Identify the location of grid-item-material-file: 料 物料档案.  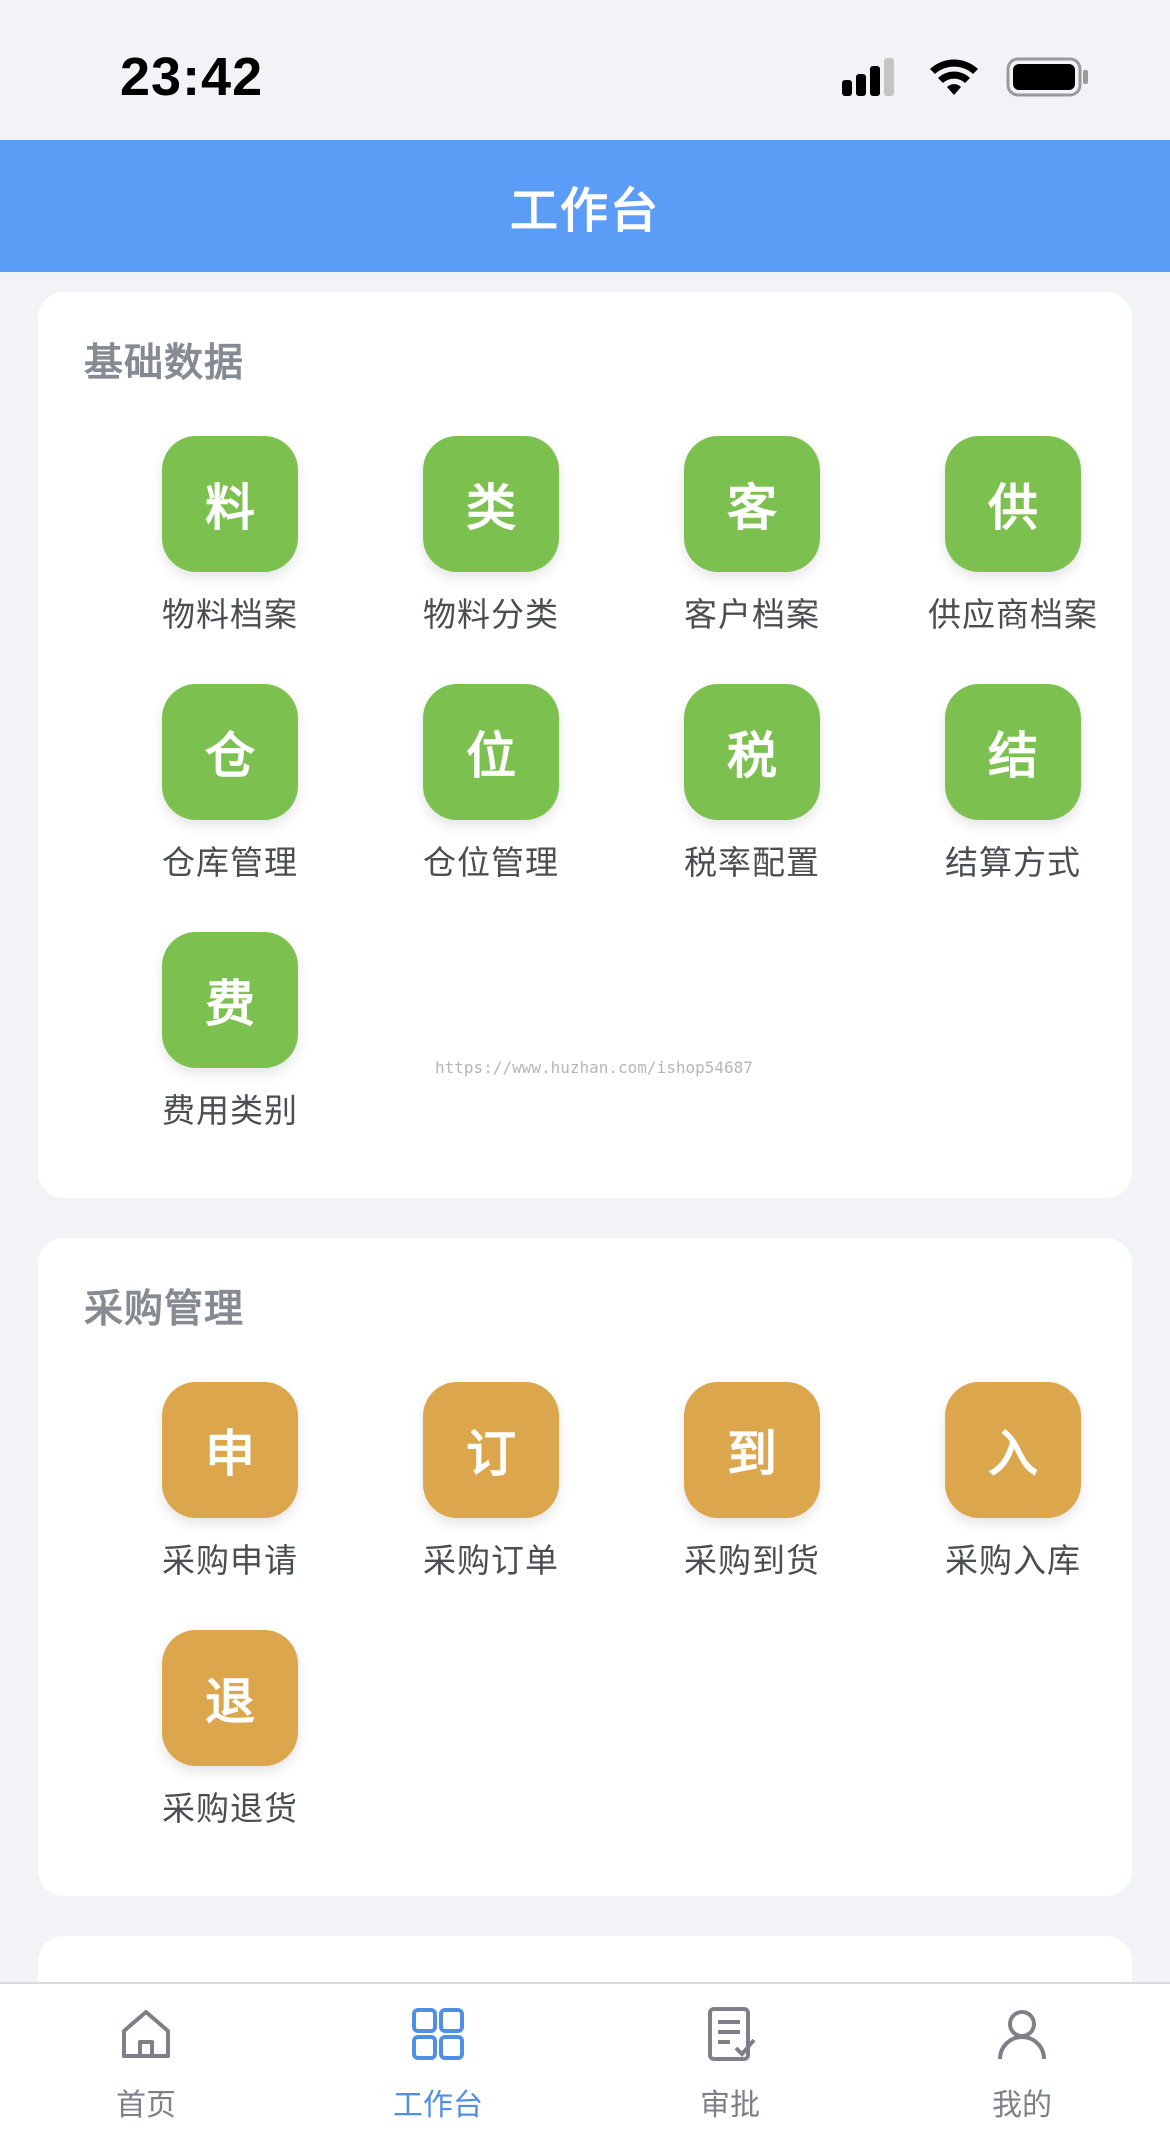
(230, 546).